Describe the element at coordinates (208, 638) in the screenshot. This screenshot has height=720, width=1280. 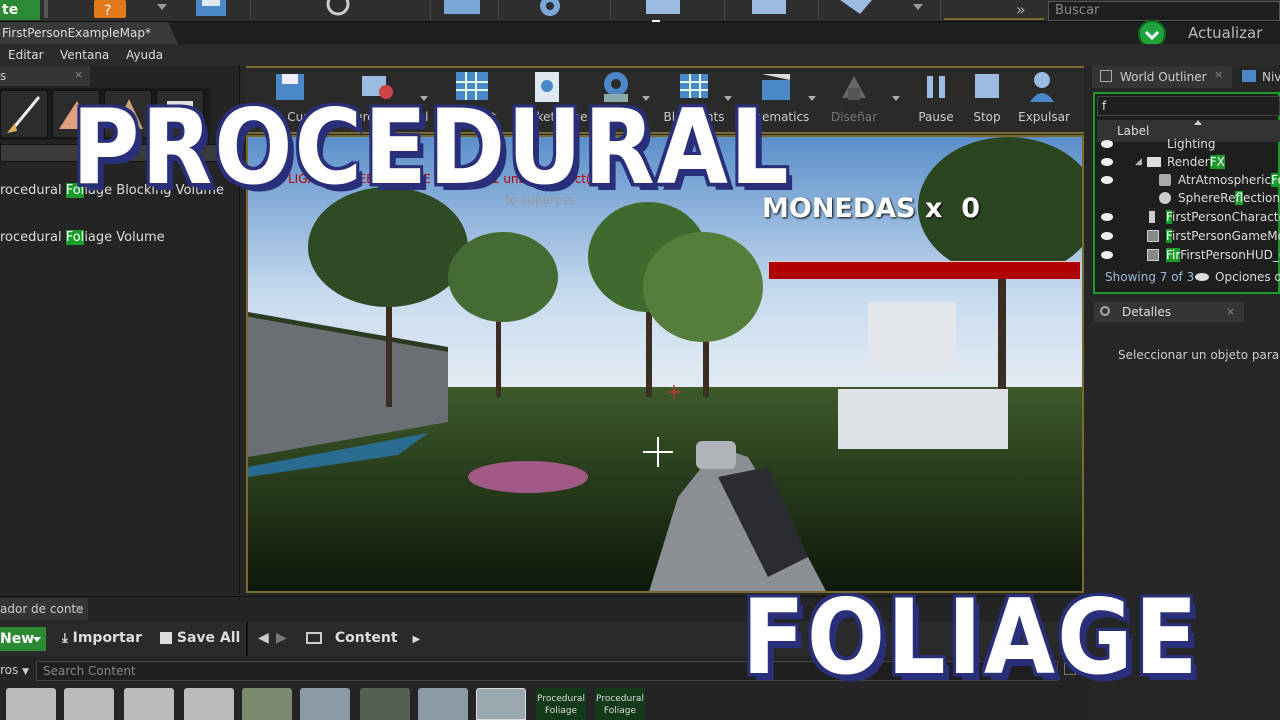
I see `button-label: Save All` at that location.